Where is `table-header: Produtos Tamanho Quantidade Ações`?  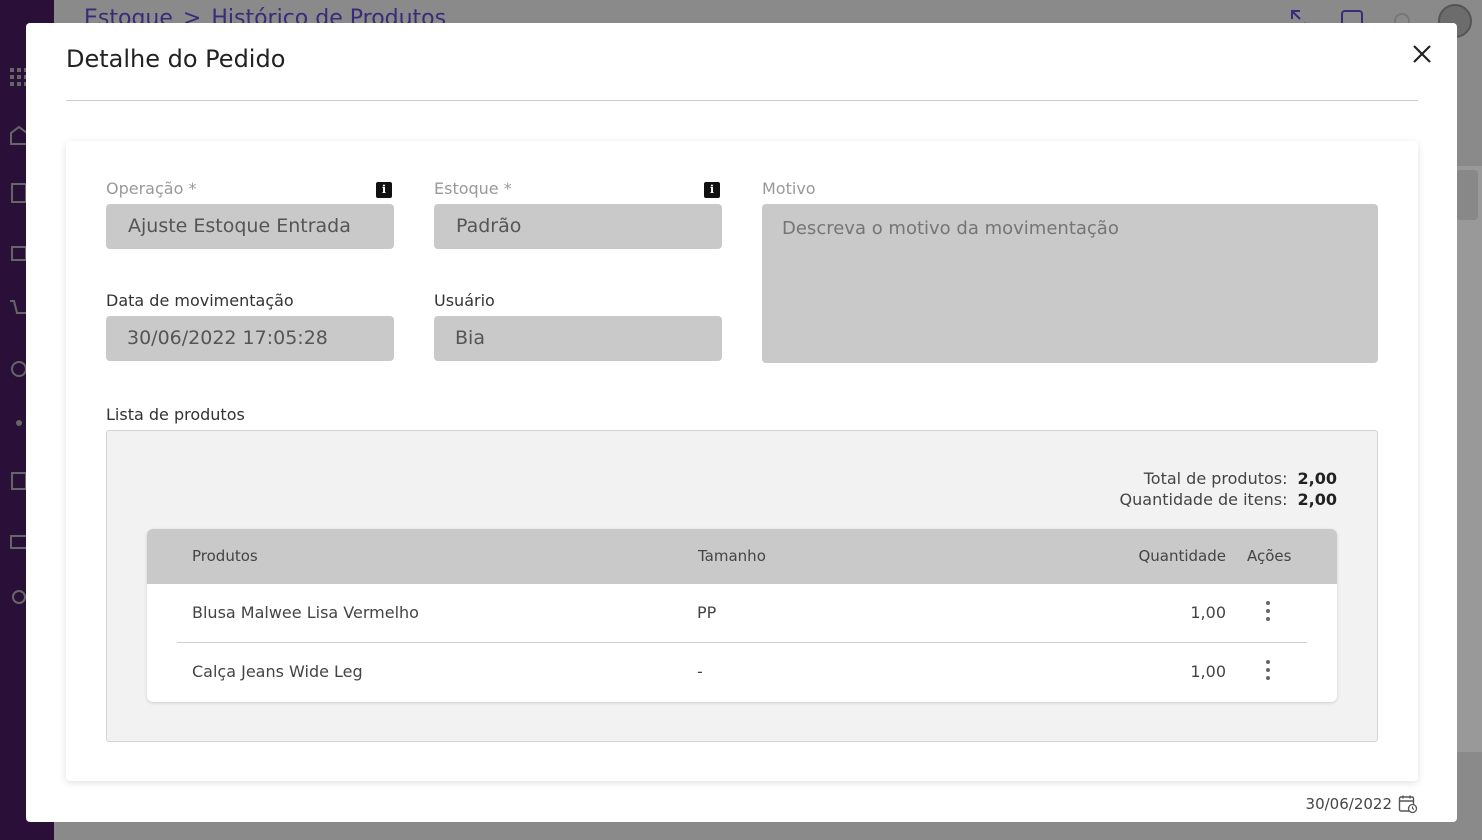 table-header: Produtos Tamanho Quantidade Ações is located at coordinates (742, 556).